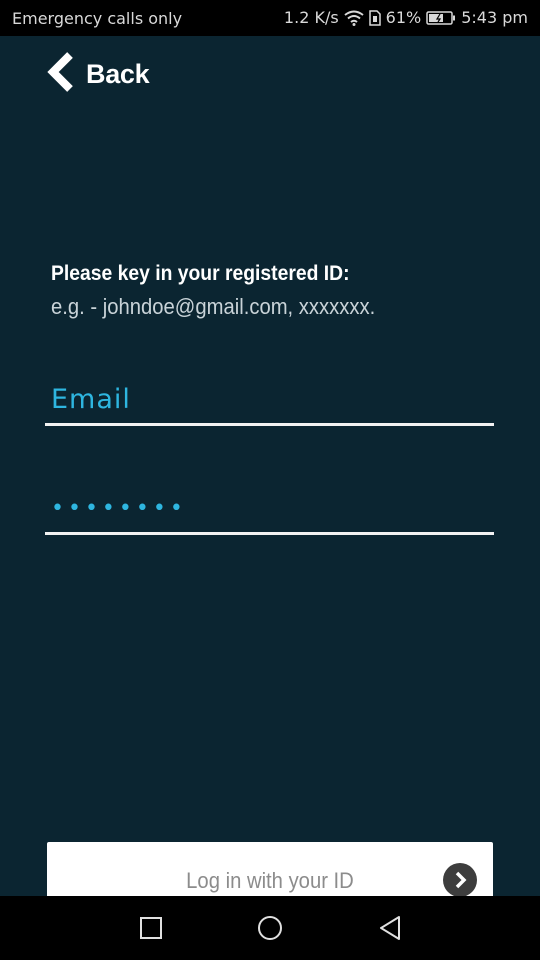 The image size is (540, 960). I want to click on clock: 5:43 pm, so click(494, 17).